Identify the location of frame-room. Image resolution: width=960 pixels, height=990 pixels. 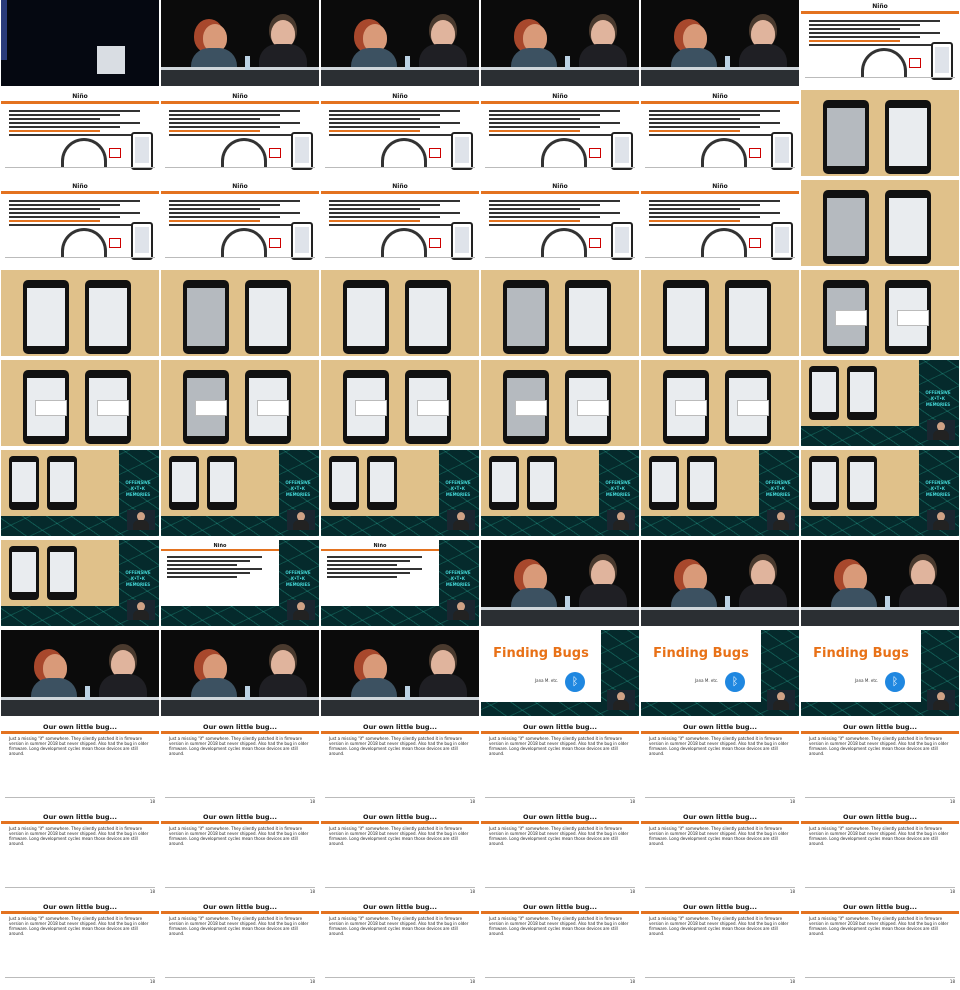
(80, 43).